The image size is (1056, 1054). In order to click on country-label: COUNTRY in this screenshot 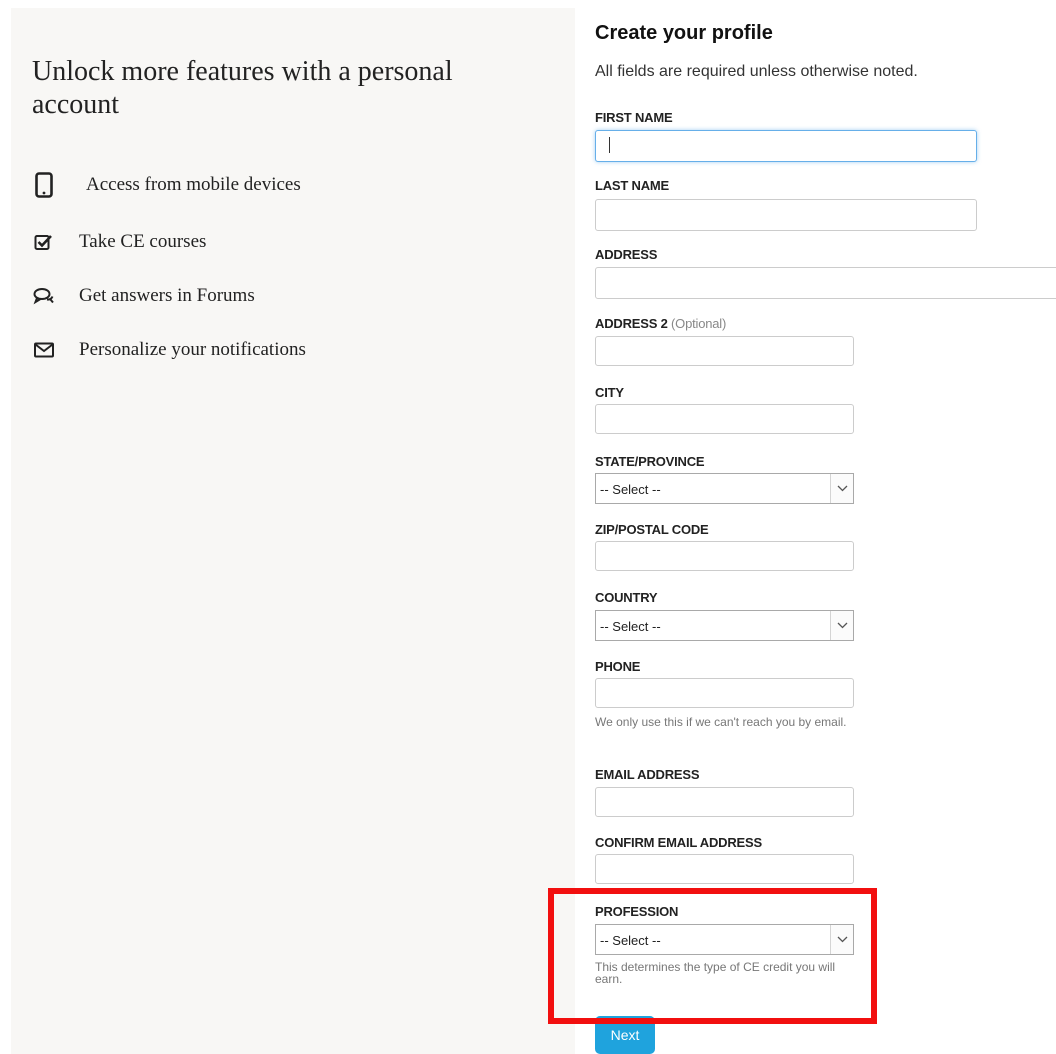, I will do `click(626, 597)`.